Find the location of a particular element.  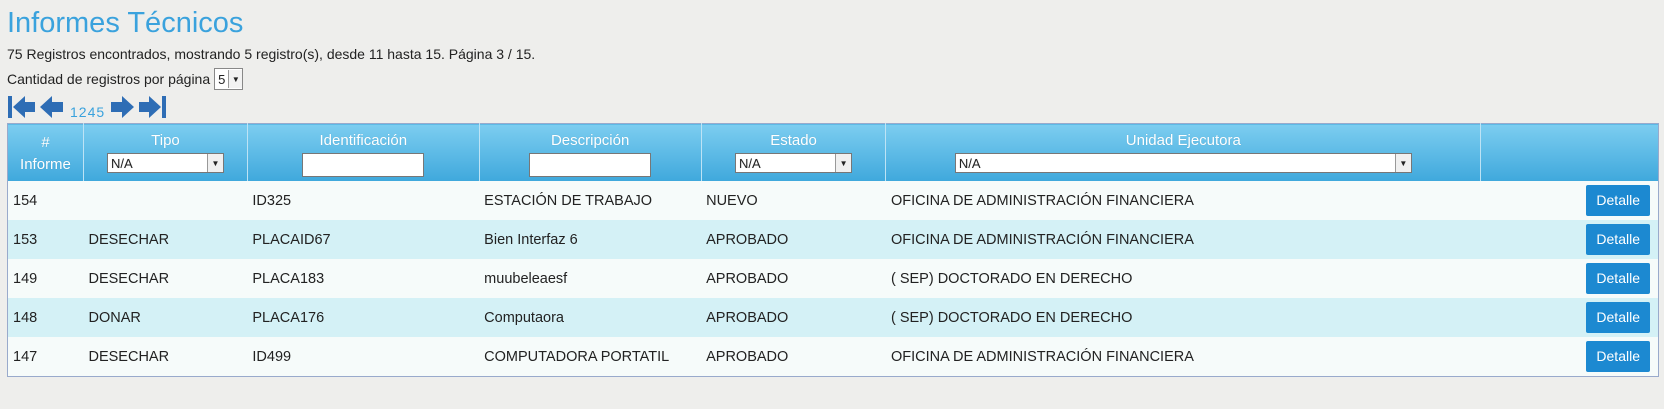

cell-descripcion: Bien Interfaz 6 is located at coordinates (590, 239).